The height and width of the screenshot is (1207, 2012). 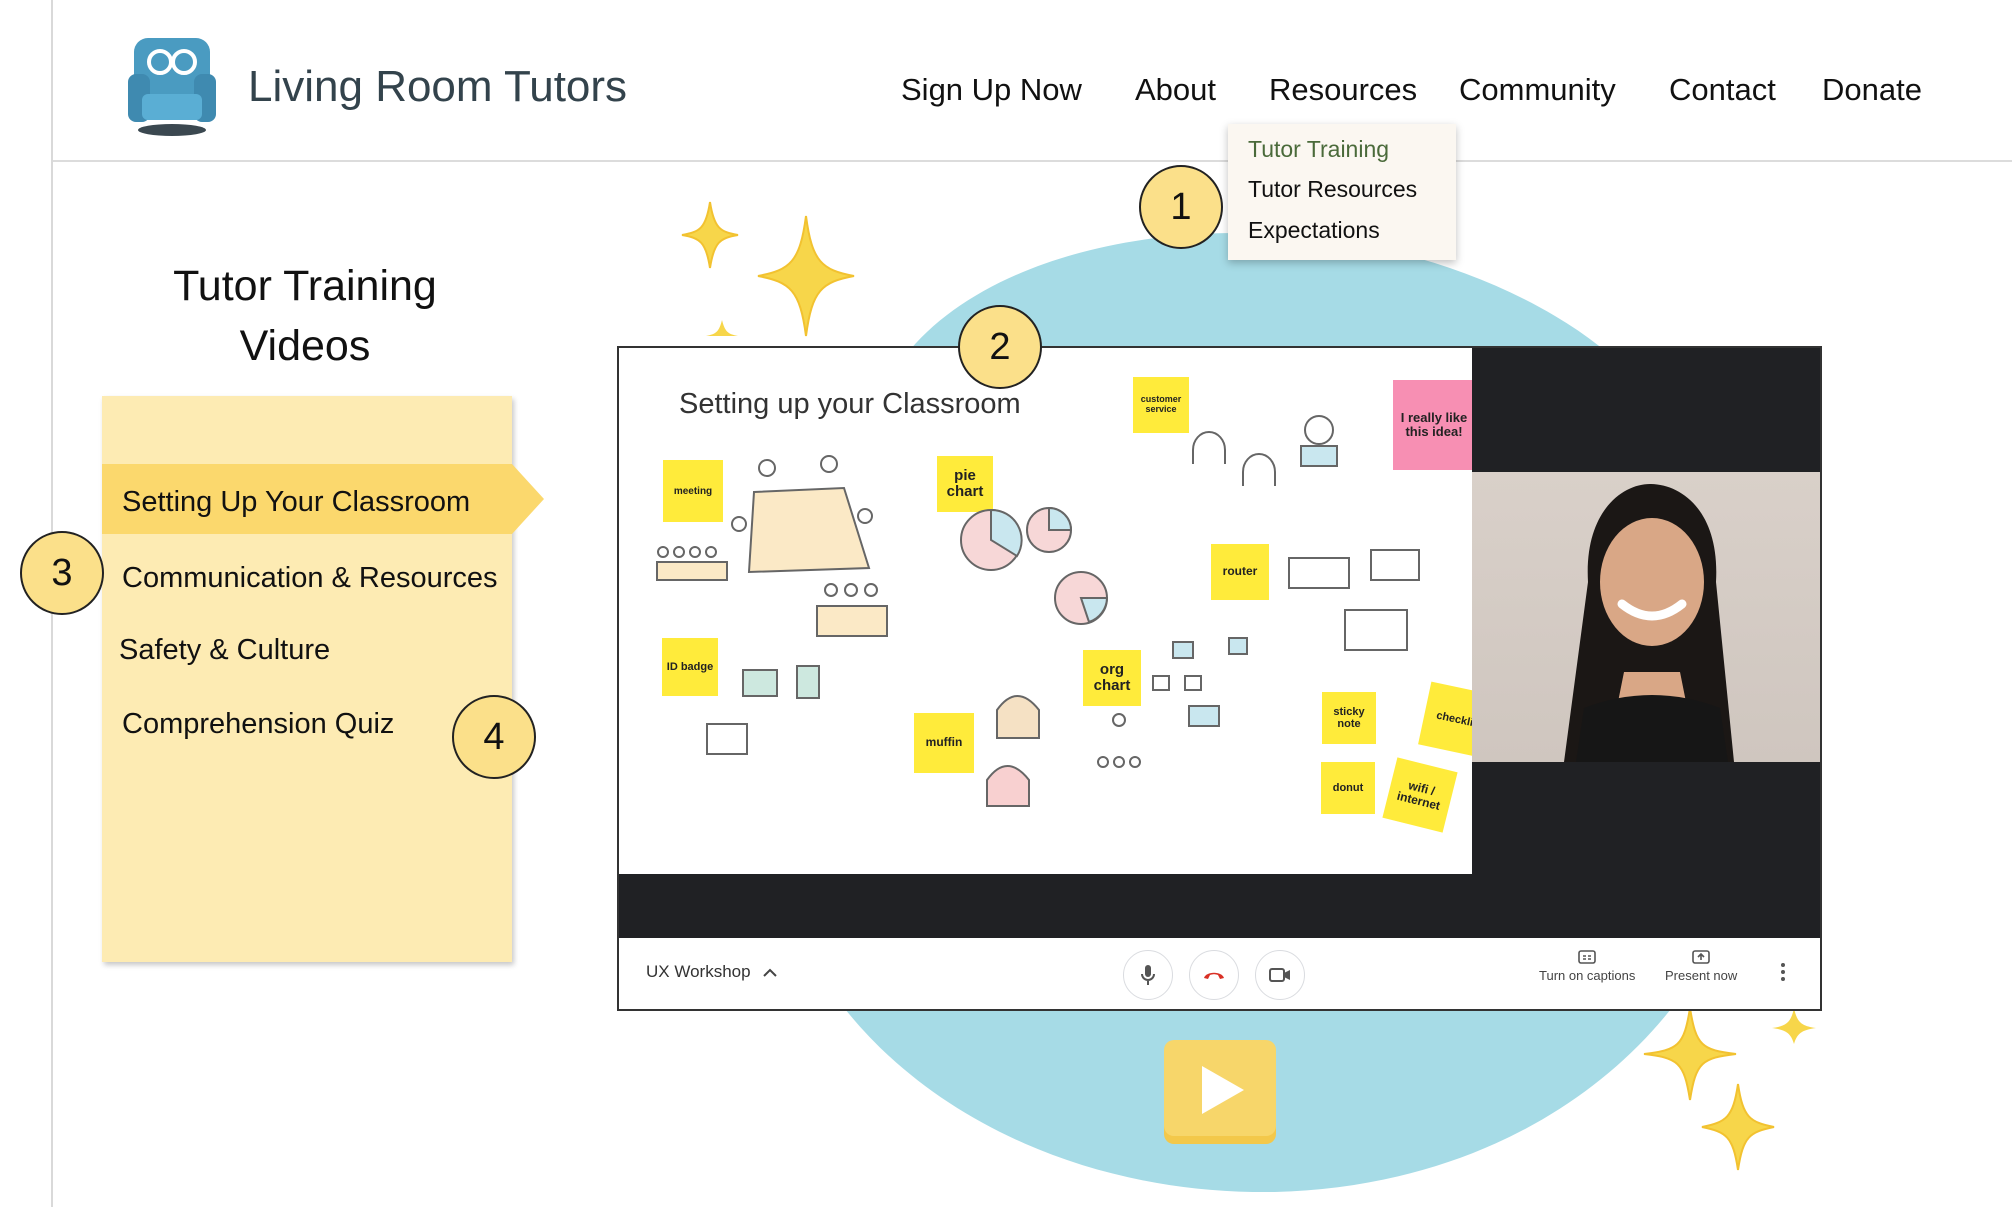 I want to click on slide-sketches, so click(x=1038, y=611).